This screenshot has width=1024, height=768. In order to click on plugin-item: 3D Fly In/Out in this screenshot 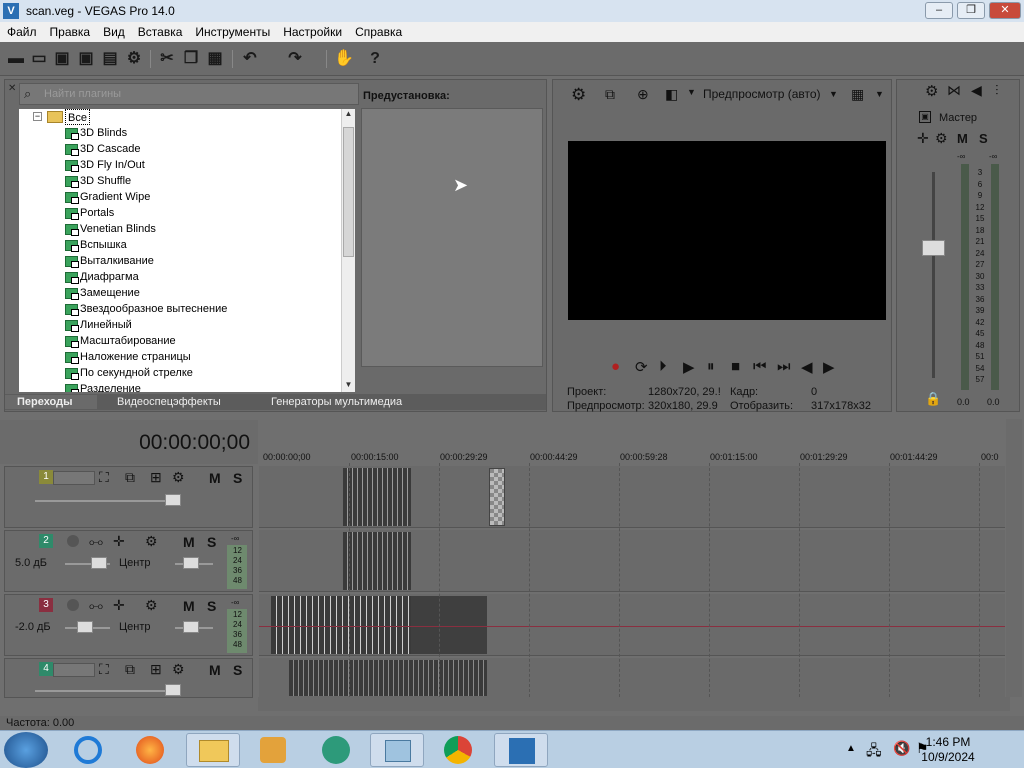, I will do `click(112, 165)`.